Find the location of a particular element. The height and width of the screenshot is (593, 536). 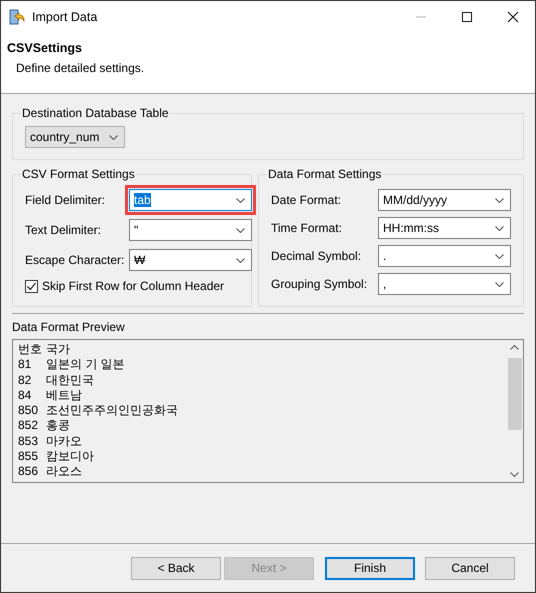

preview-code: 850 is located at coordinates (29, 410).